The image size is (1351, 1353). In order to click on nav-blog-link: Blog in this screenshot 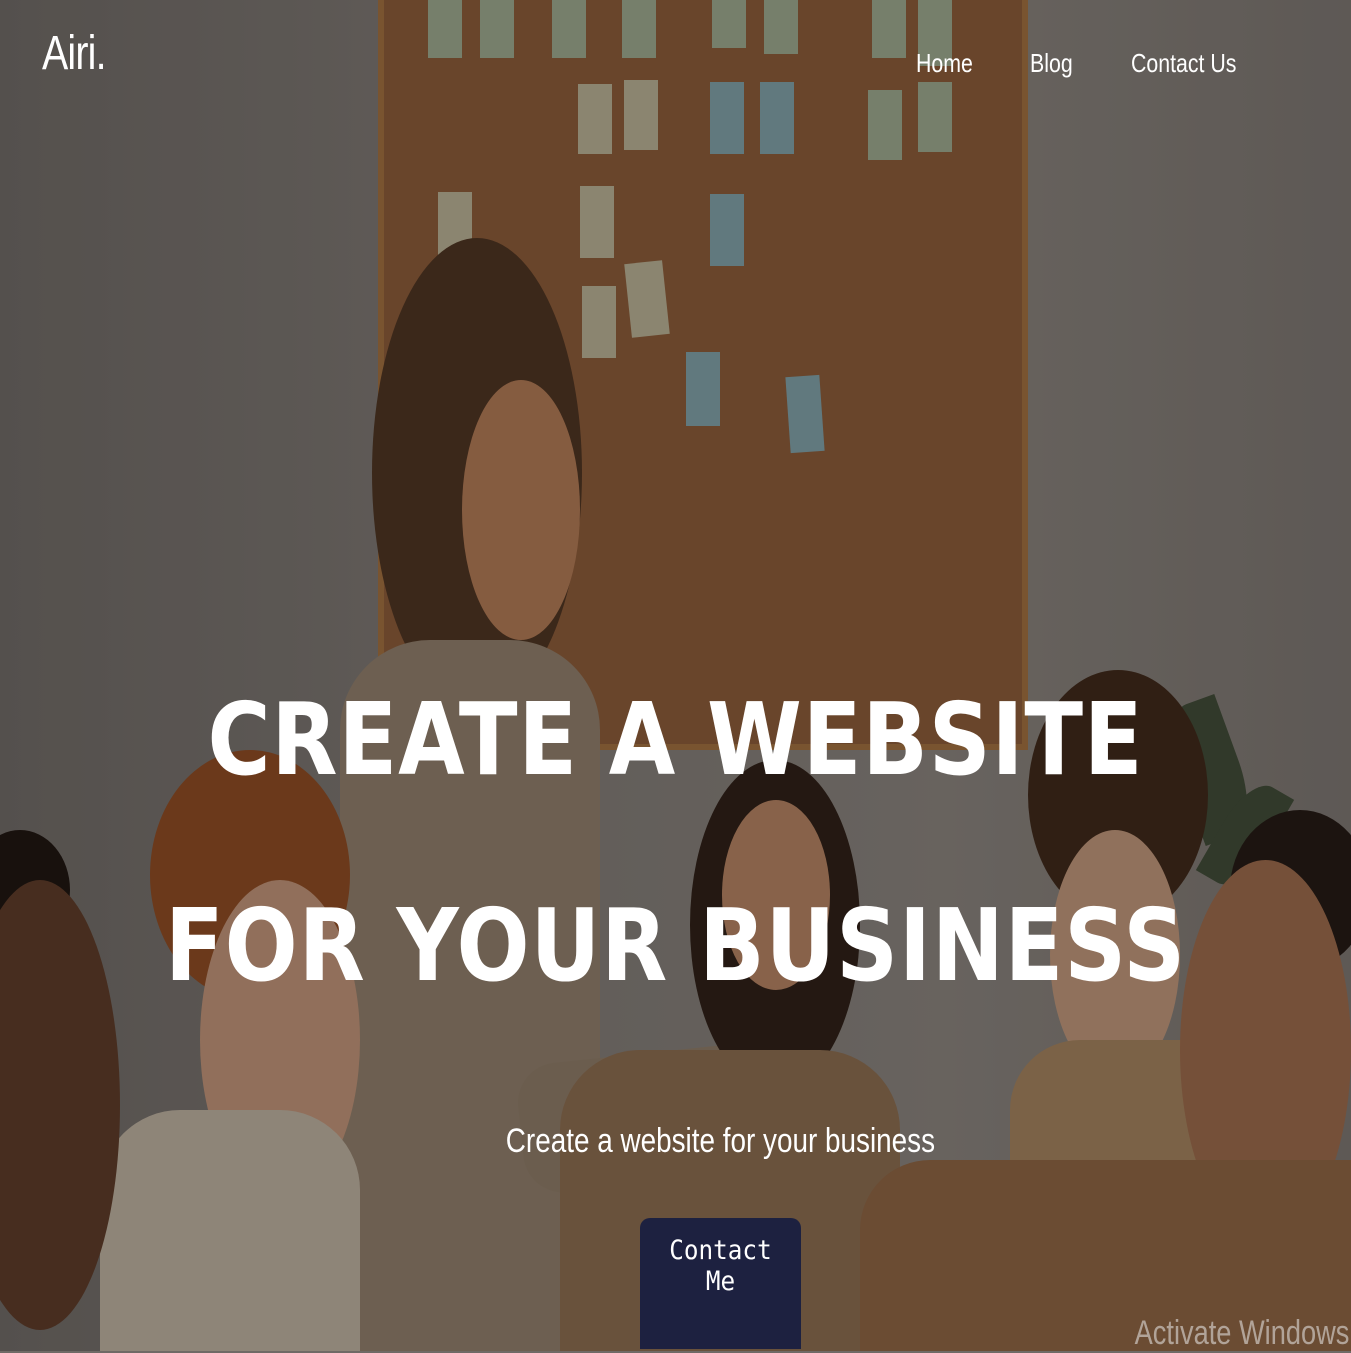, I will do `click(1051, 63)`.